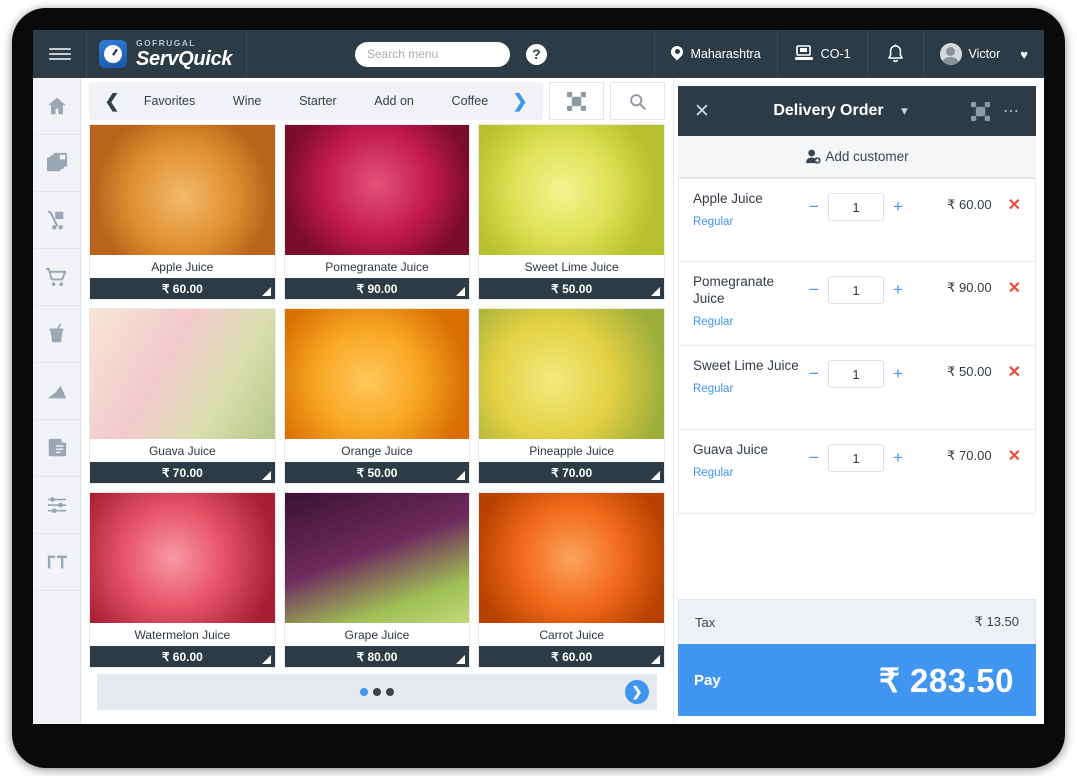 The image size is (1077, 776). What do you see at coordinates (377, 374) in the screenshot?
I see `product-image-orange-juice` at bounding box center [377, 374].